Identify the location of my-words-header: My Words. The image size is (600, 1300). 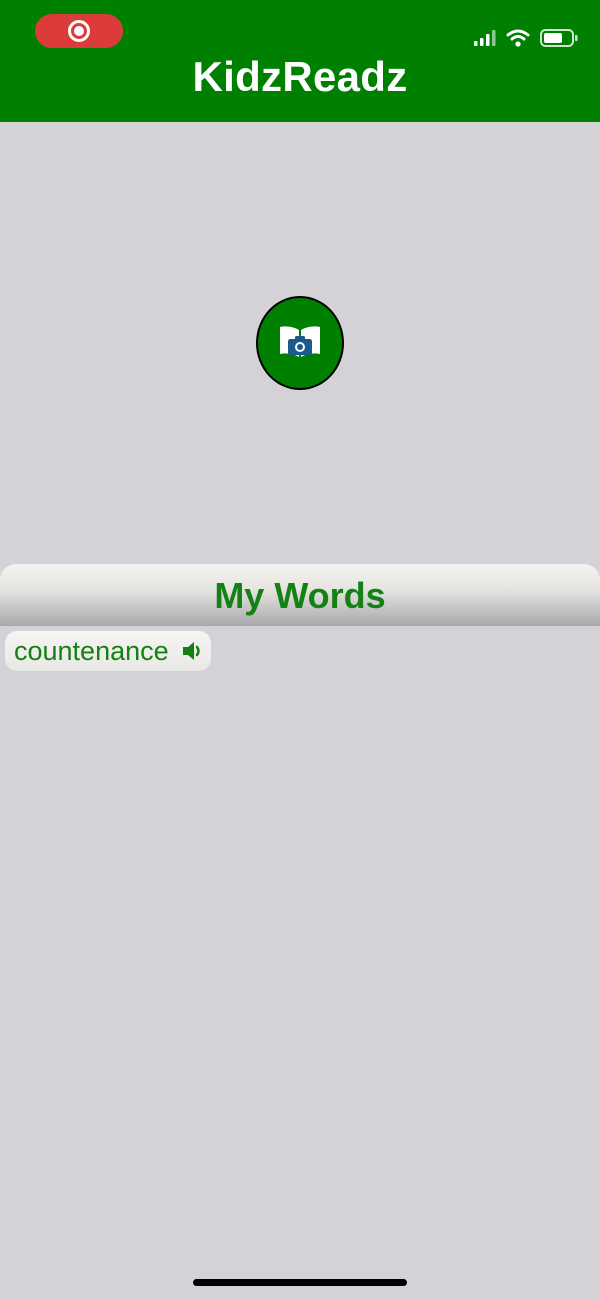
(300, 595).